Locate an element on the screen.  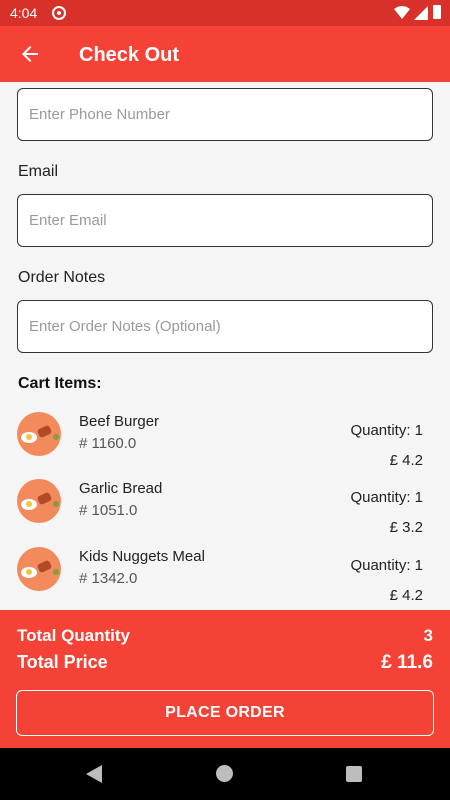
item-id: # 1342.0 is located at coordinates (108, 578).